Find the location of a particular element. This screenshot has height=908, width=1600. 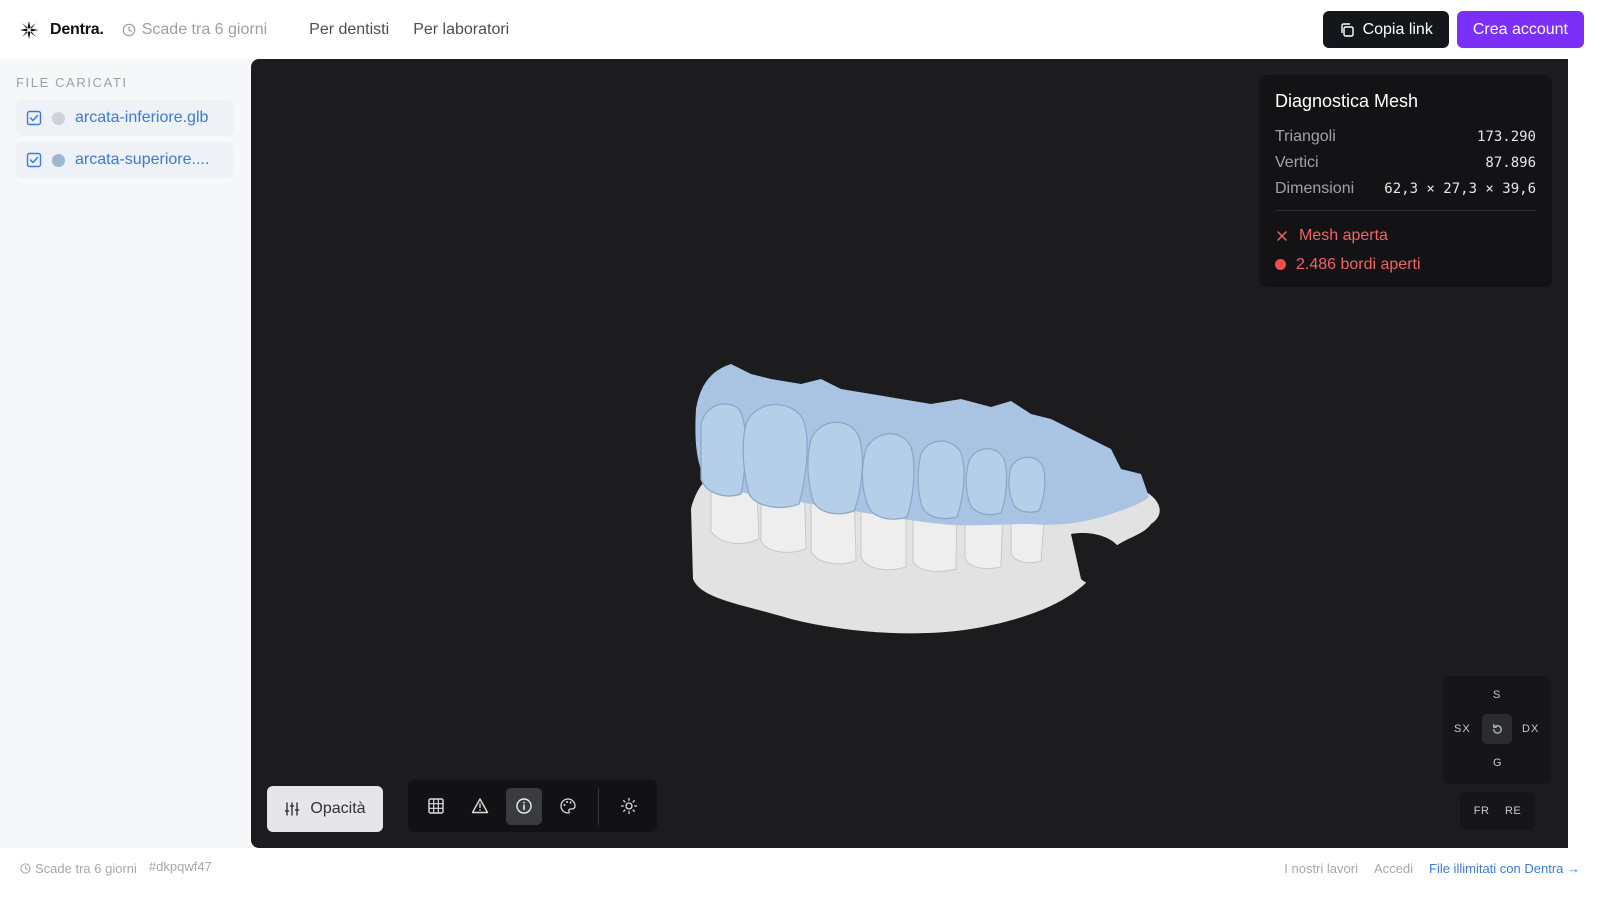

top-actions: Copia link Crea account is located at coordinates (1453, 29).